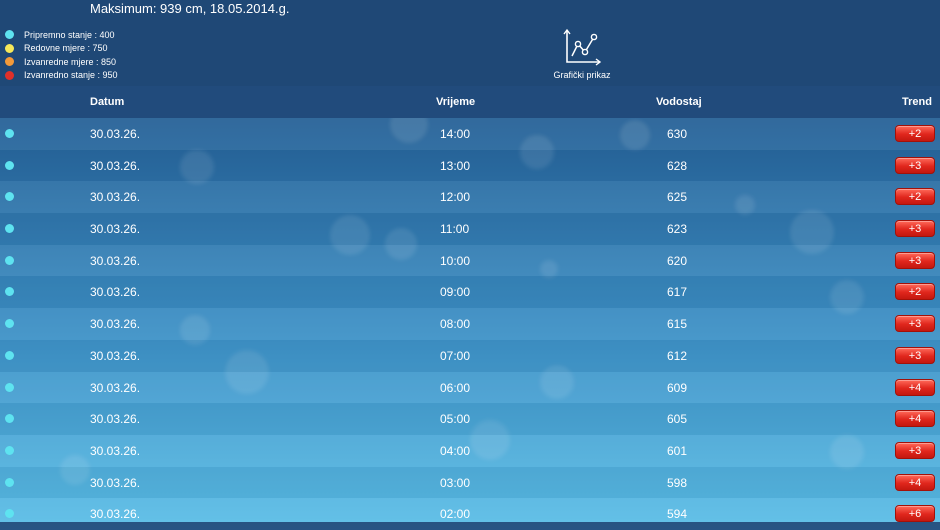 The image size is (940, 530). What do you see at coordinates (679, 102) in the screenshot?
I see `header-level: Vodostaj` at bounding box center [679, 102].